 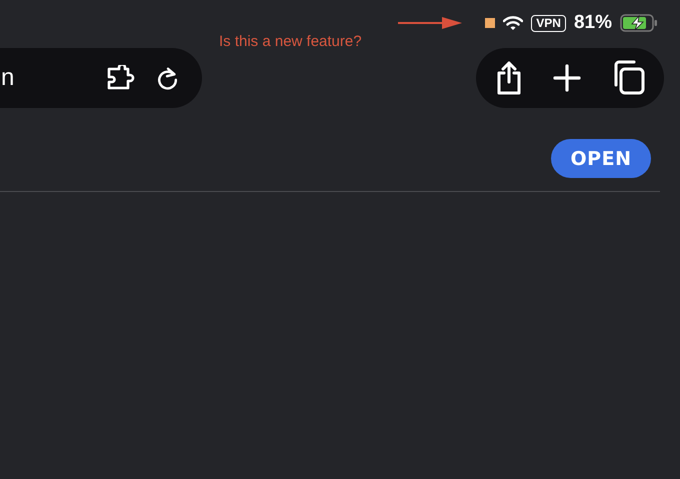 I want to click on plus-icon, so click(x=567, y=78).